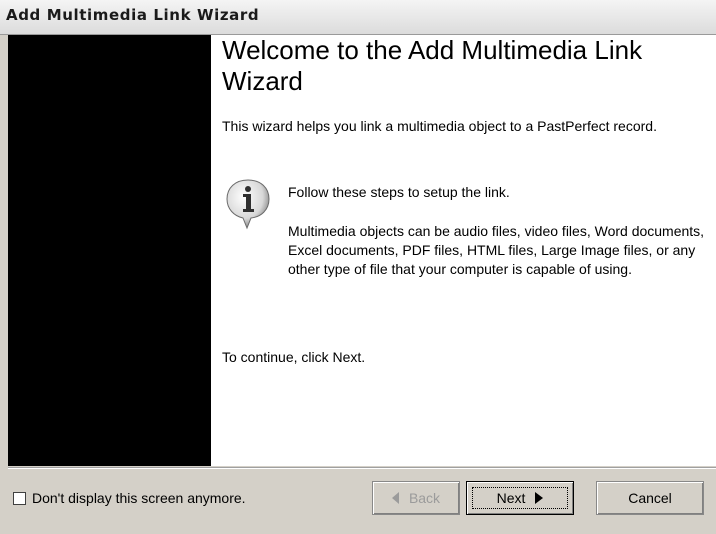 Image resolution: width=716 pixels, height=534 pixels. Describe the element at coordinates (395, 498) in the screenshot. I see `arrow-left-icon` at that location.